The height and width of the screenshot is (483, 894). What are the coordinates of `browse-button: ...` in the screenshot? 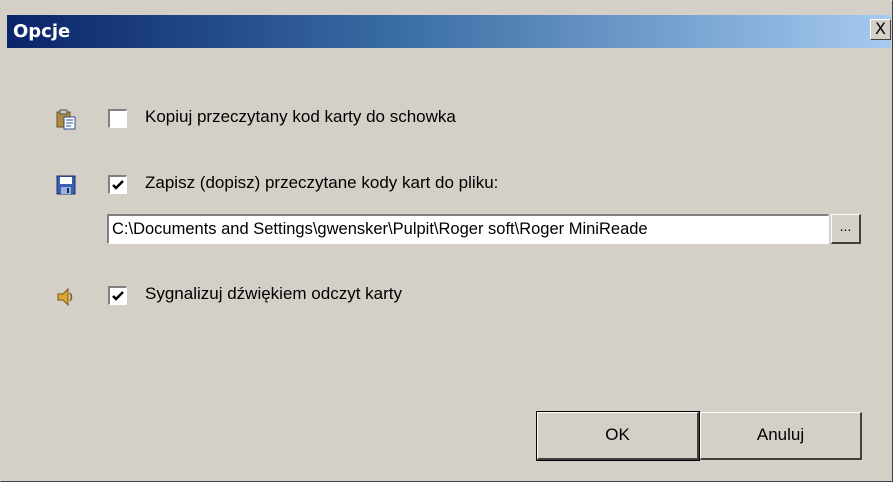 It's located at (846, 229).